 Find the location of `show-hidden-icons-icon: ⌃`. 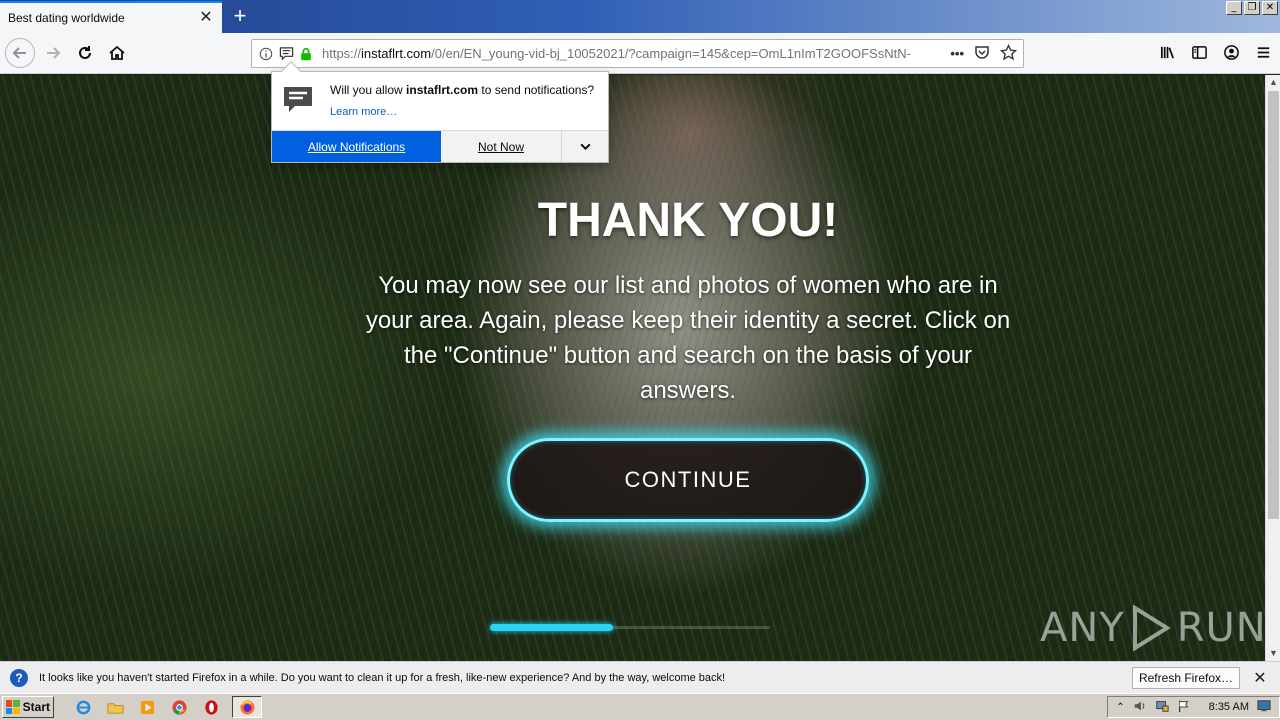

show-hidden-icons-icon: ⌃ is located at coordinates (1120, 707).